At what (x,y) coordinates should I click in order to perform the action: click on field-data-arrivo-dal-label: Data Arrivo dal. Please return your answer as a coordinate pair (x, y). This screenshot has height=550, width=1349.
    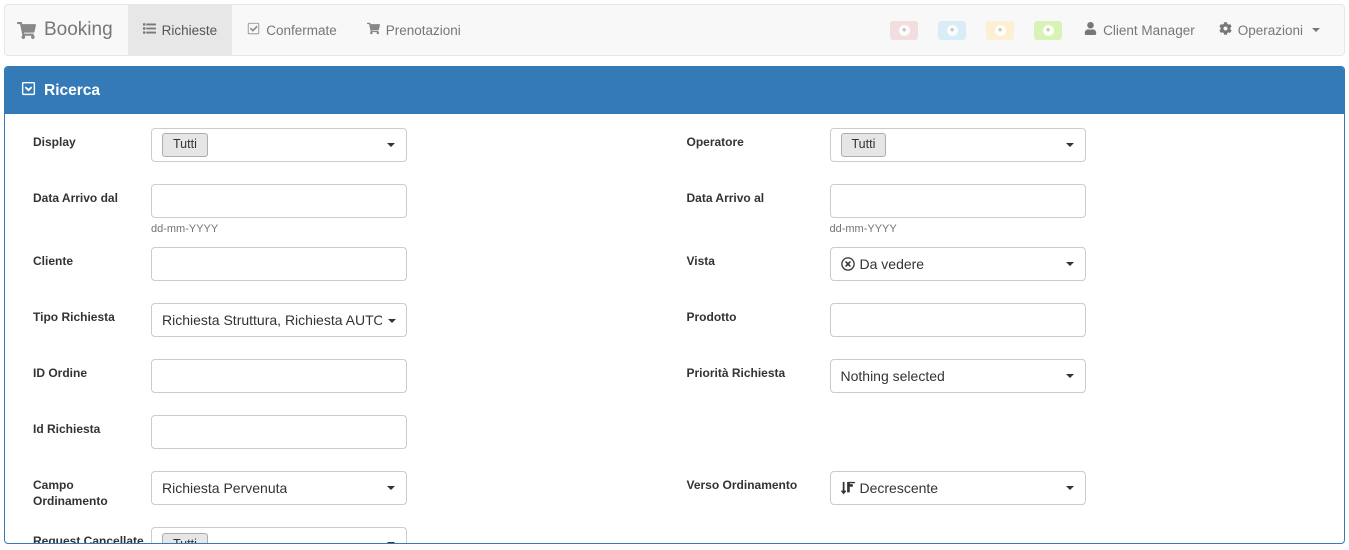
    Looking at the image, I should click on (75, 198).